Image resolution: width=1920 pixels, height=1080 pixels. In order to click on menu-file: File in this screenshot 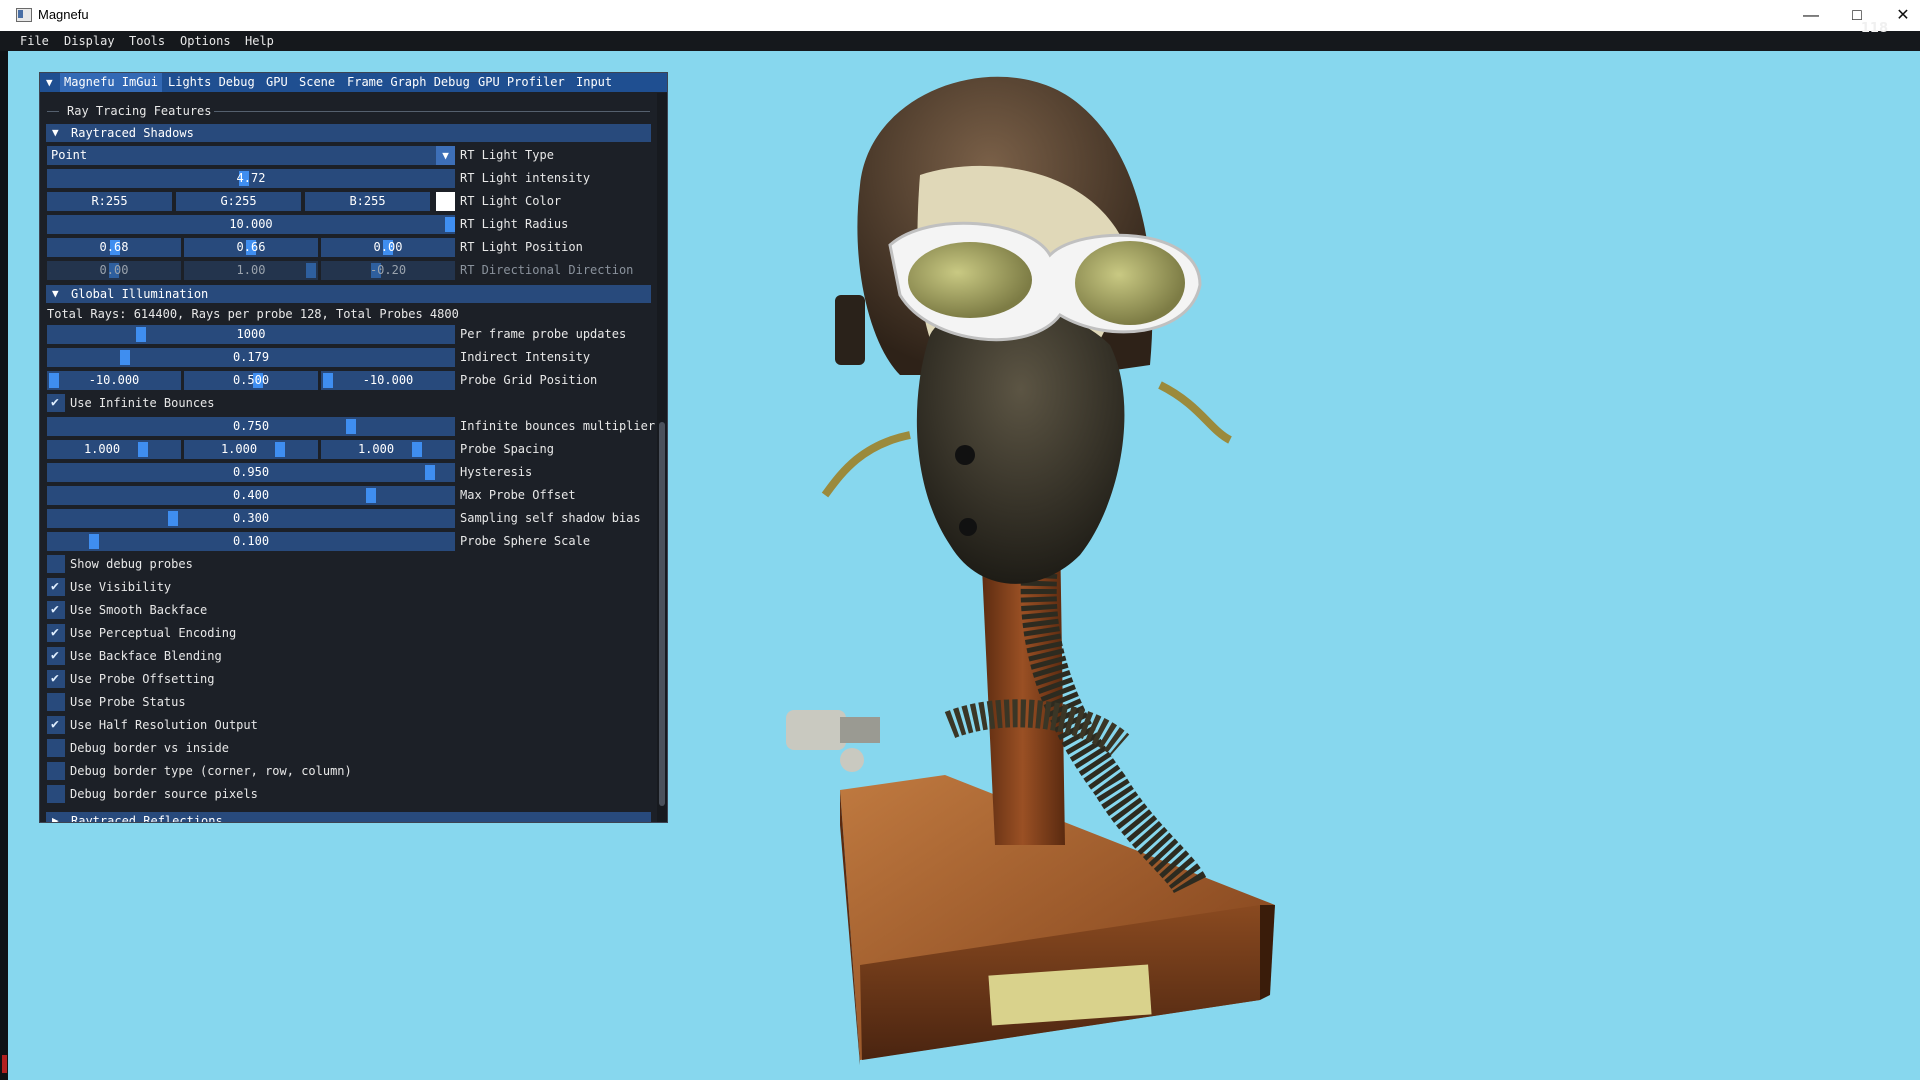, I will do `click(34, 41)`.